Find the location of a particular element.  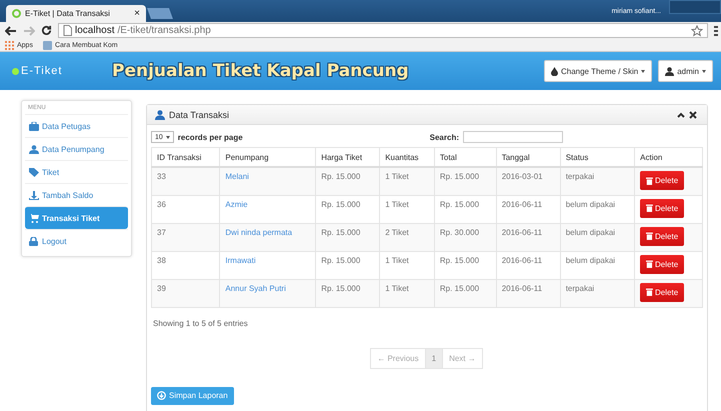

table-cell: 38 is located at coordinates (186, 265).